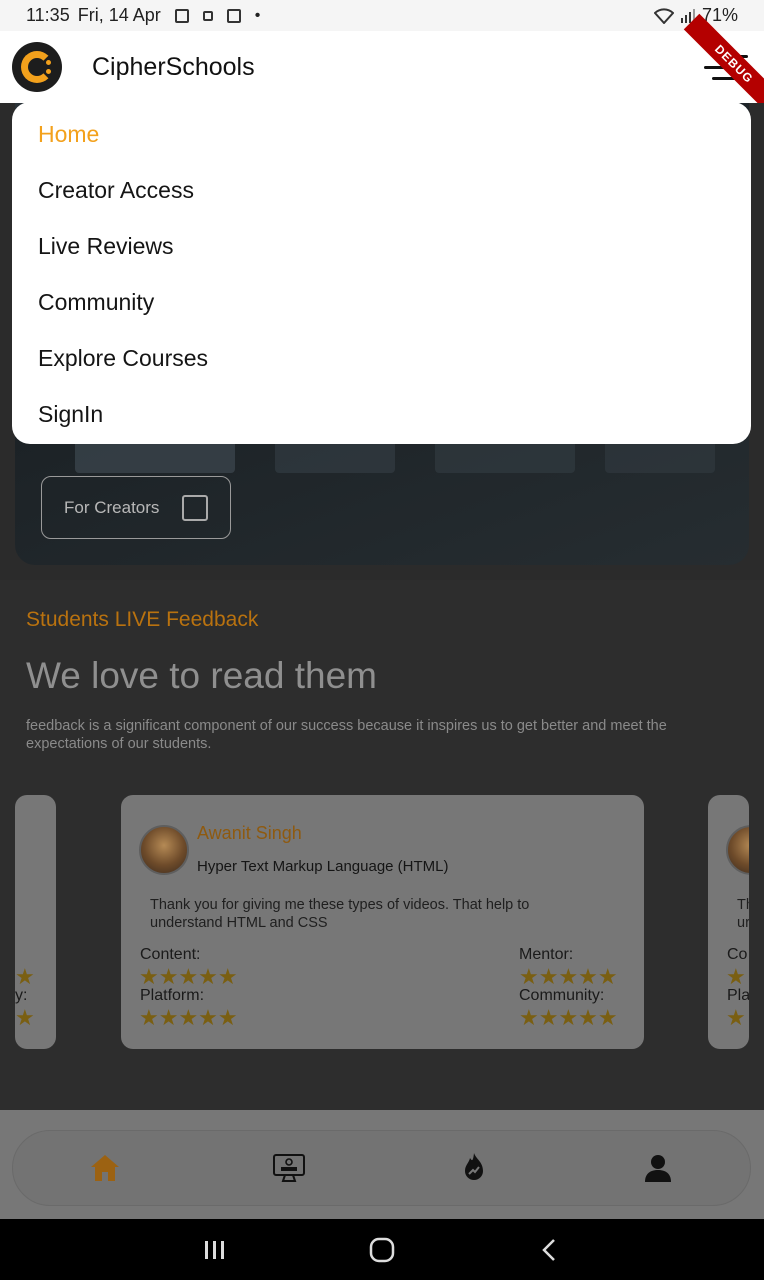 The height and width of the screenshot is (1280, 764). I want to click on back-system-button, so click(549, 1250).